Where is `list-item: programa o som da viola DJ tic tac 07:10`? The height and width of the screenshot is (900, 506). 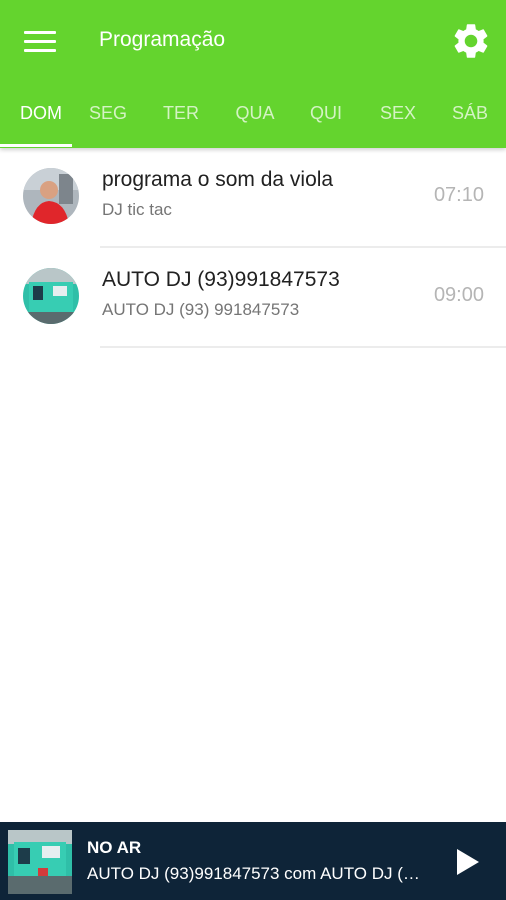 list-item: programa o som da viola DJ tic tac 07:10 is located at coordinates (253, 198).